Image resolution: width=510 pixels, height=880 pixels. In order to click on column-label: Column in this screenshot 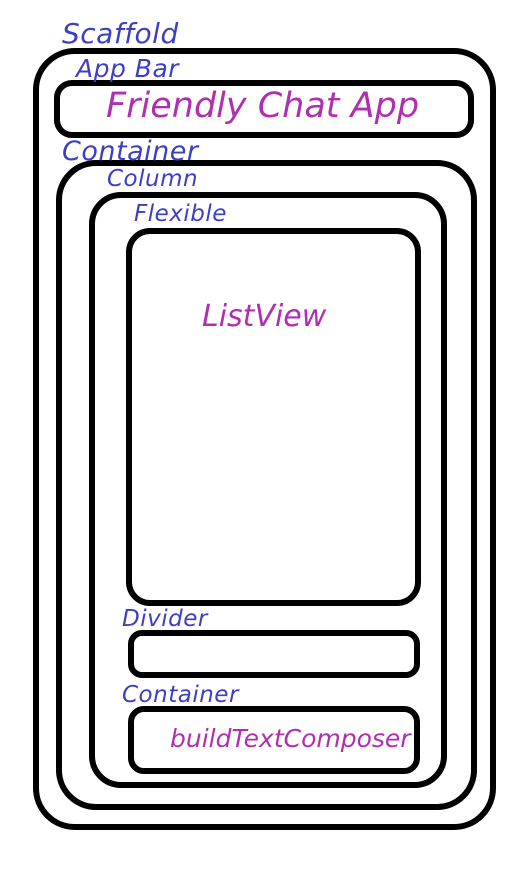, I will do `click(153, 179)`.